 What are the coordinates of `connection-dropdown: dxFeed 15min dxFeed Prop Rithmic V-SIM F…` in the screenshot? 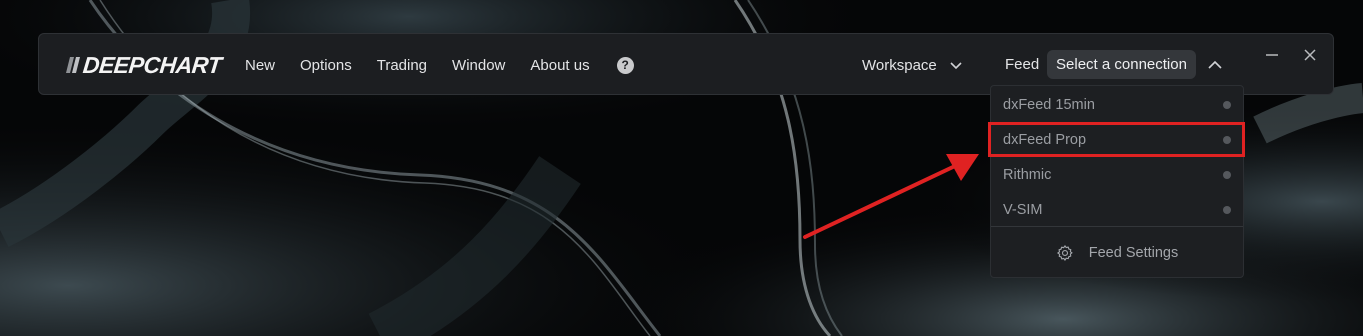 It's located at (1117, 181).